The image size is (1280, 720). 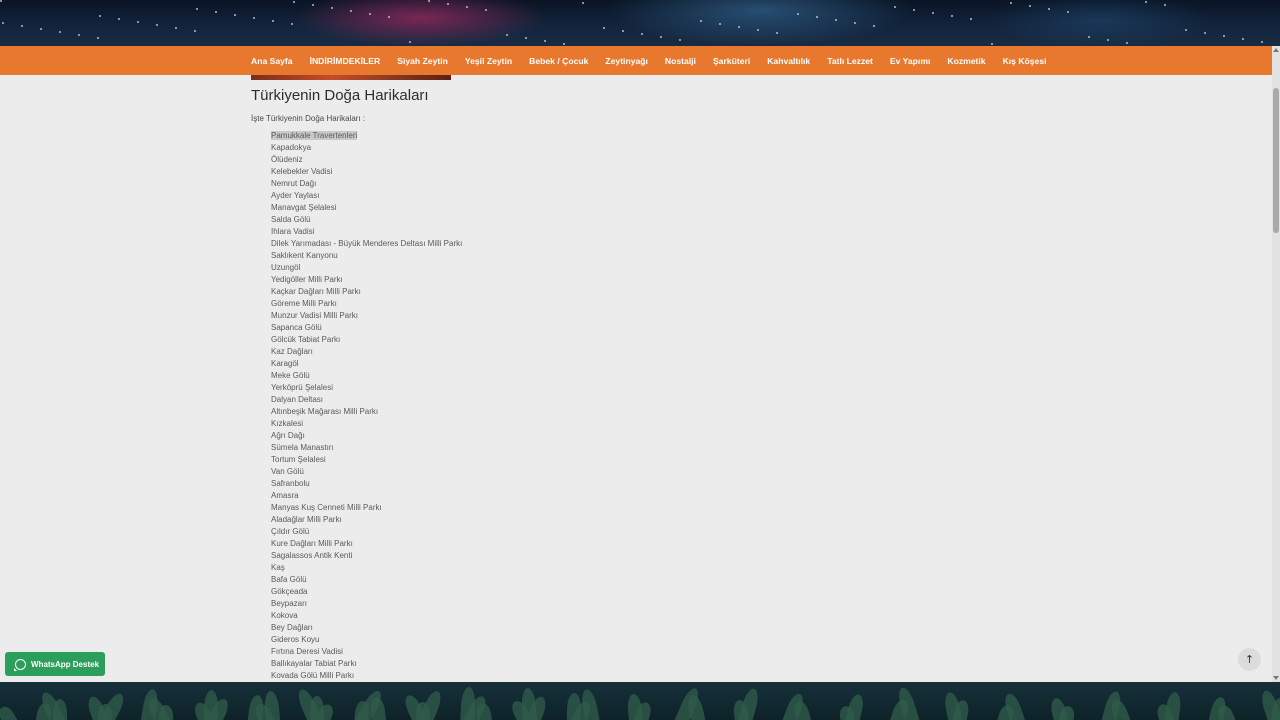 What do you see at coordinates (289, 579) in the screenshot?
I see `place-name: Bafa Gölü` at bounding box center [289, 579].